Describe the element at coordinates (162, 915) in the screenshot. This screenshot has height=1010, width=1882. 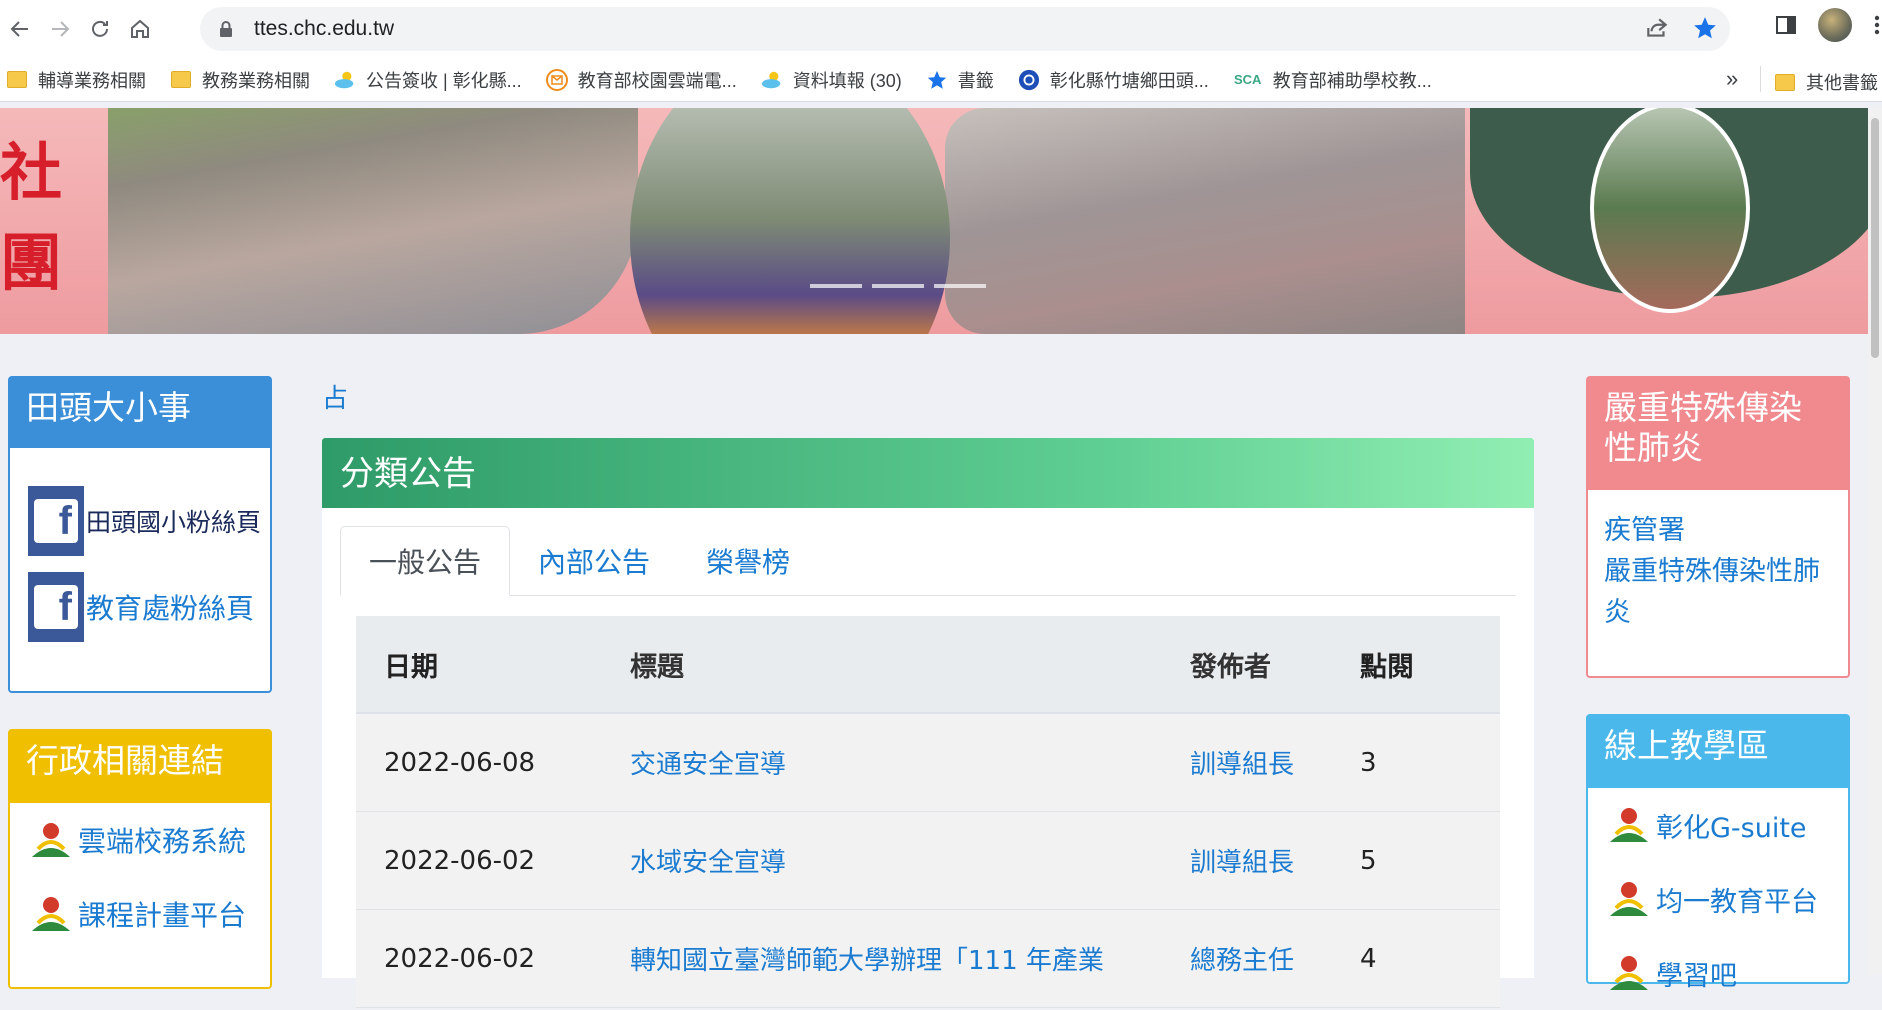
I see `admin-link-label: 課程計畫平台` at that location.